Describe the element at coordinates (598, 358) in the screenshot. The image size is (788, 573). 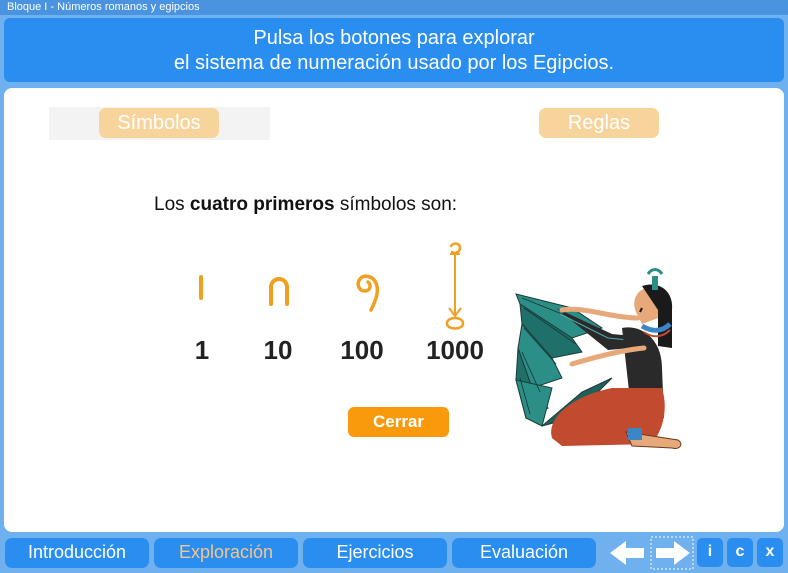
I see `egyptian-goddess-illustration` at that location.